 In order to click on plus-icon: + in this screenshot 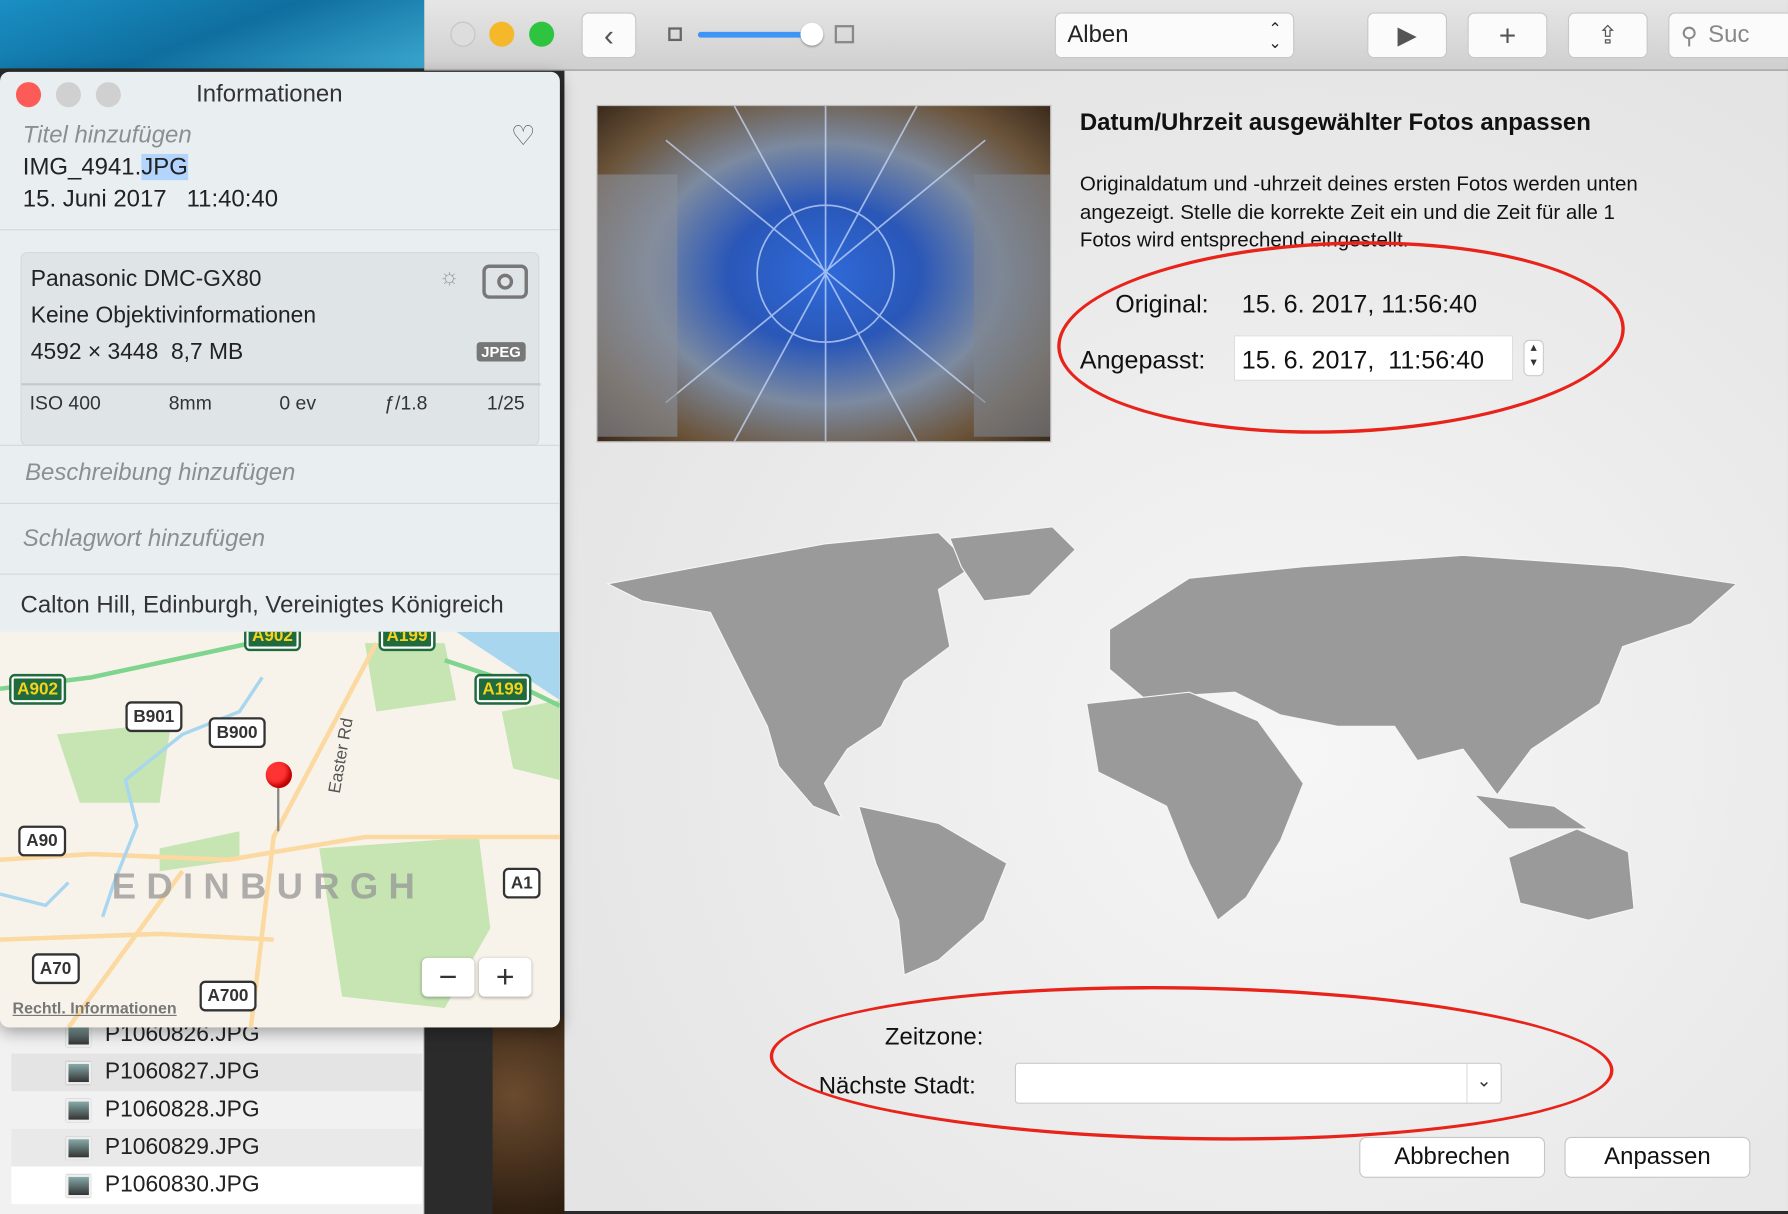, I will do `click(1507, 34)`.